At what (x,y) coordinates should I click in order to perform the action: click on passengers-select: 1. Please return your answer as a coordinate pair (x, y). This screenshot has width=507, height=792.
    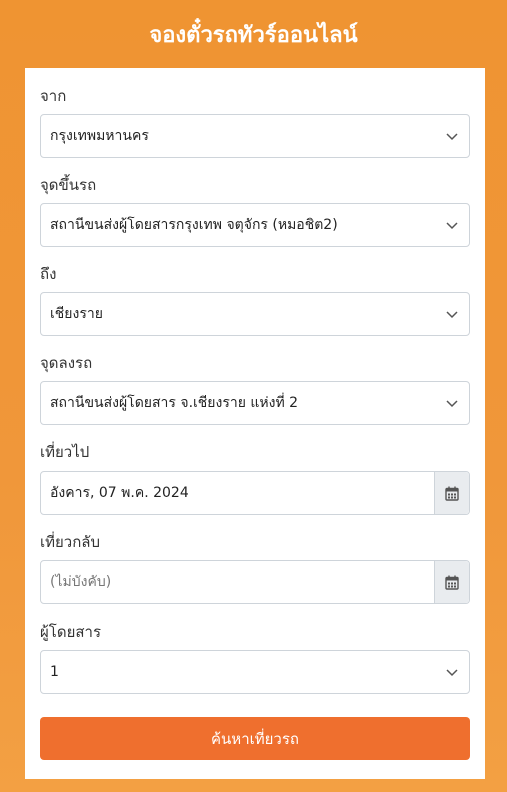
    Looking at the image, I should click on (255, 672).